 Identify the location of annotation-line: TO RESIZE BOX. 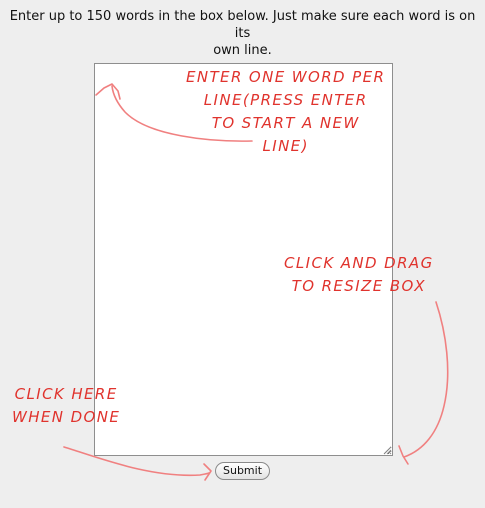
(358, 286).